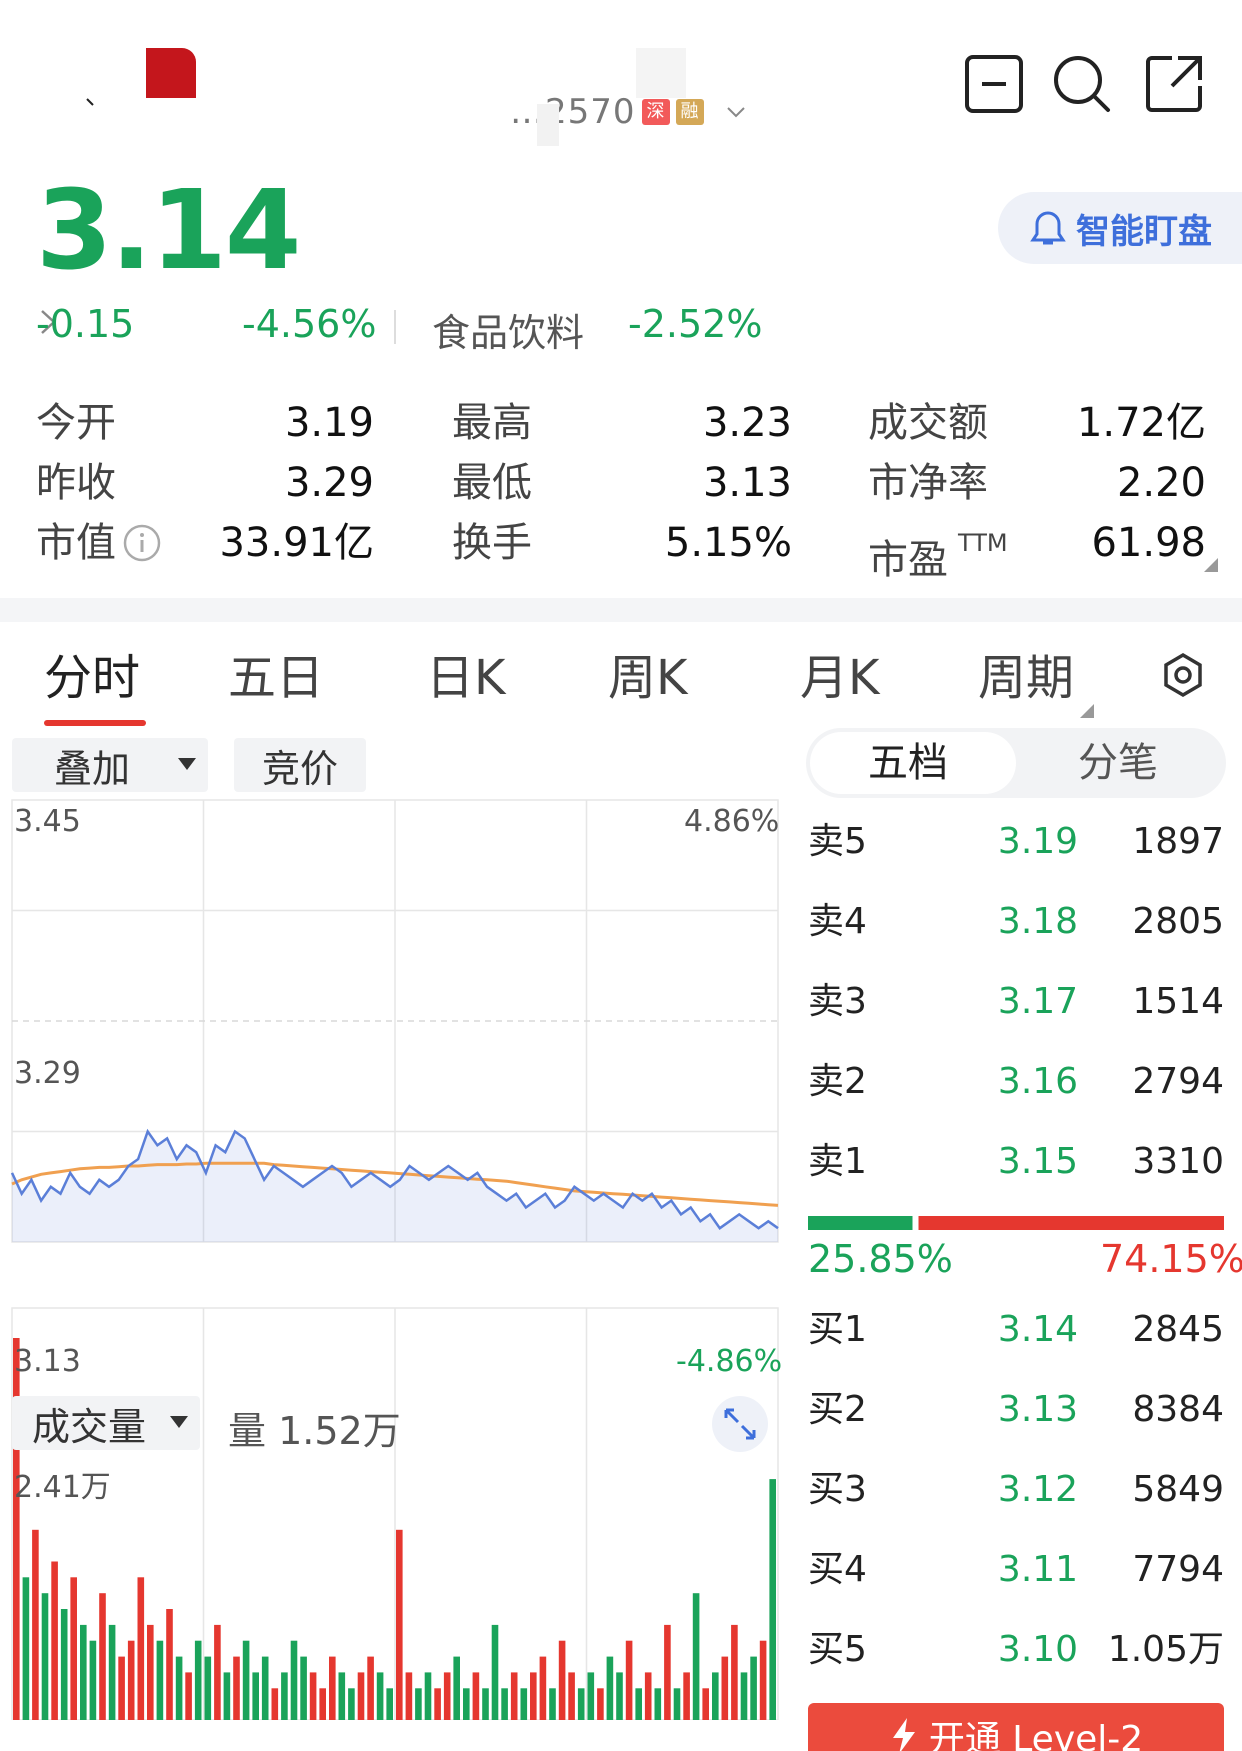 The image size is (1242, 1751). What do you see at coordinates (1016, 1727) in the screenshot?
I see `level2-button: 开通 Level-2` at bounding box center [1016, 1727].